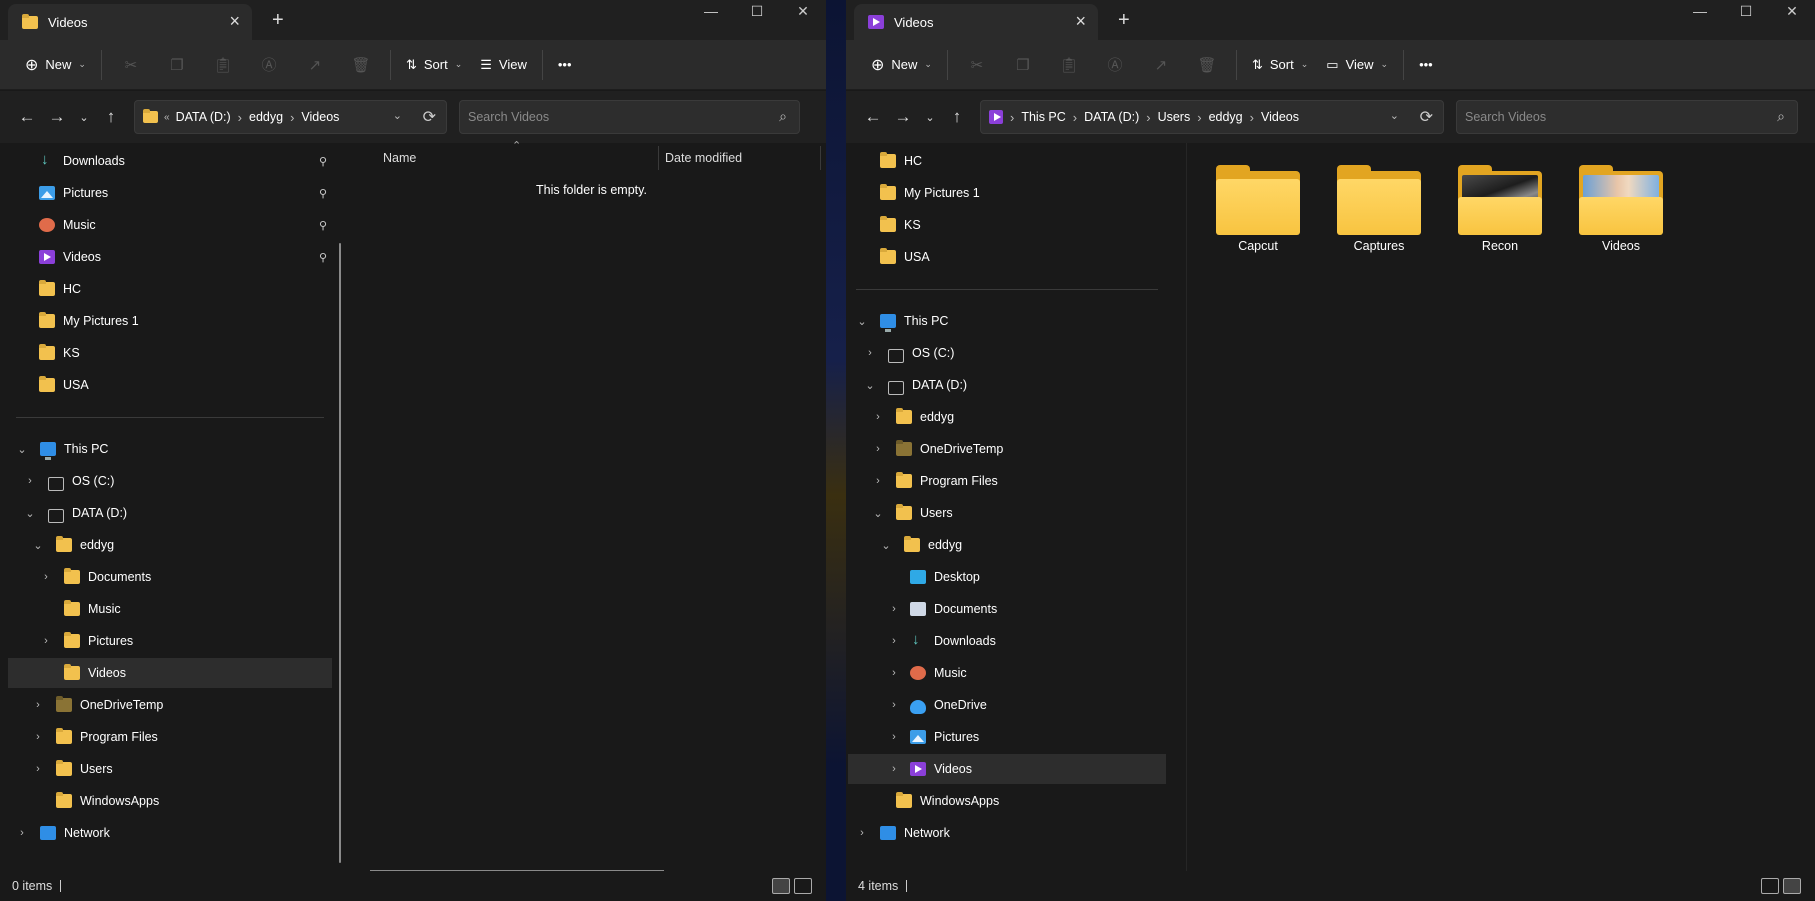  I want to click on paste-icon: 📋︎, so click(223, 65).